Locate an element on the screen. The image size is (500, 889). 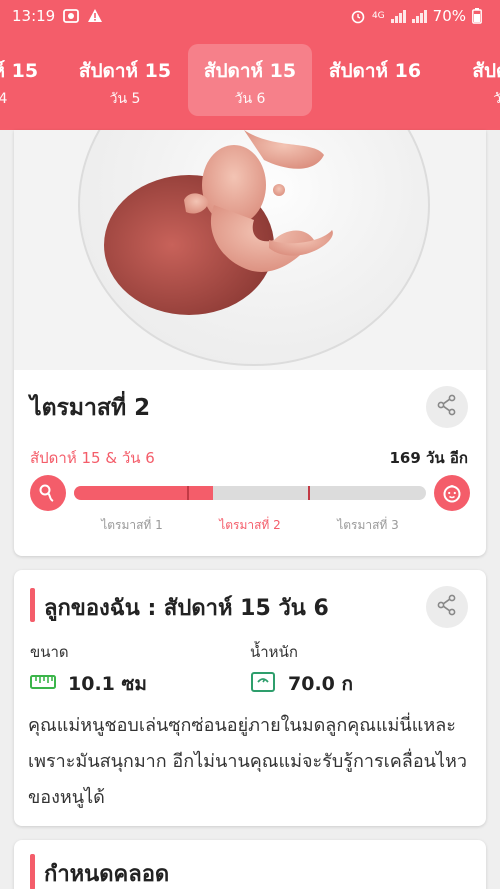
weight-label: น้ำหนัก is located at coordinates (274, 652).